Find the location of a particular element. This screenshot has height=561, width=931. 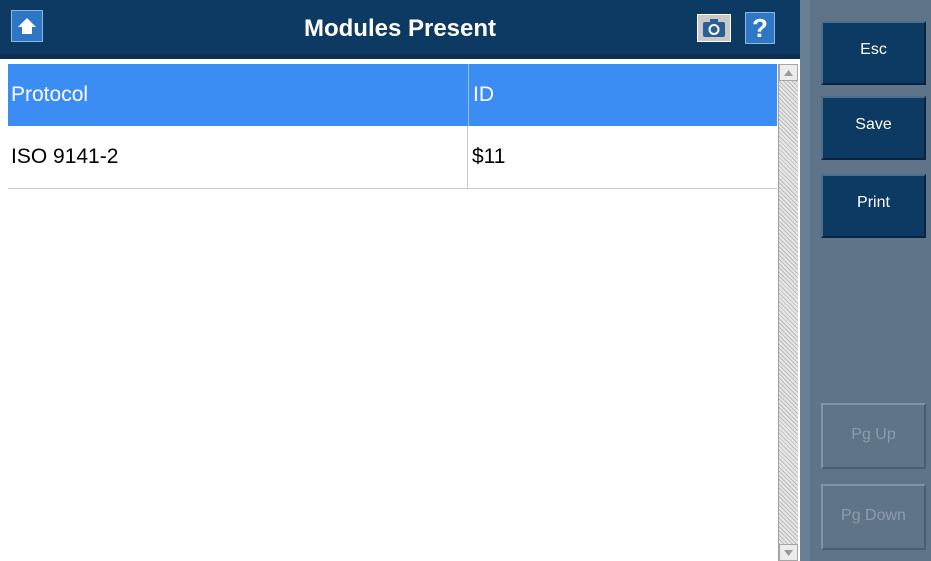

camera-icon is located at coordinates (714, 28).